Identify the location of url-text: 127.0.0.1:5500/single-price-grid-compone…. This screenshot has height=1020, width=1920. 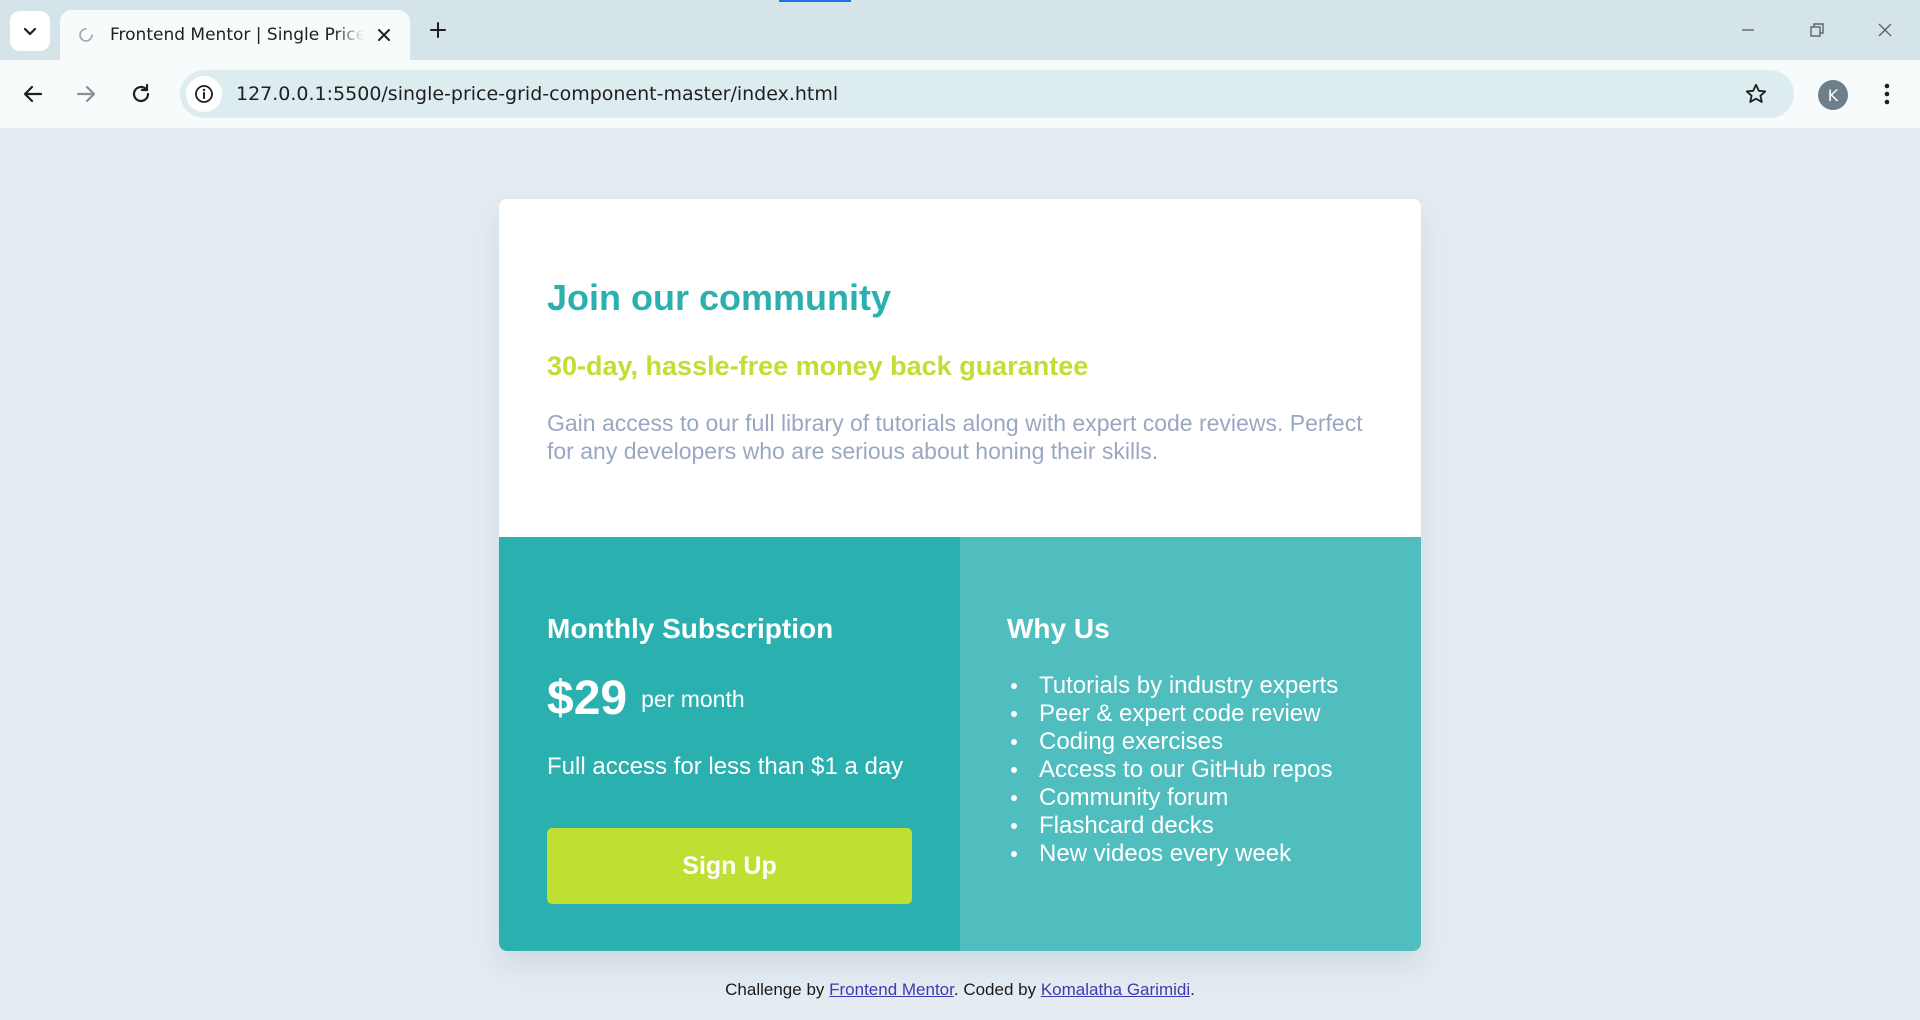
(986, 94).